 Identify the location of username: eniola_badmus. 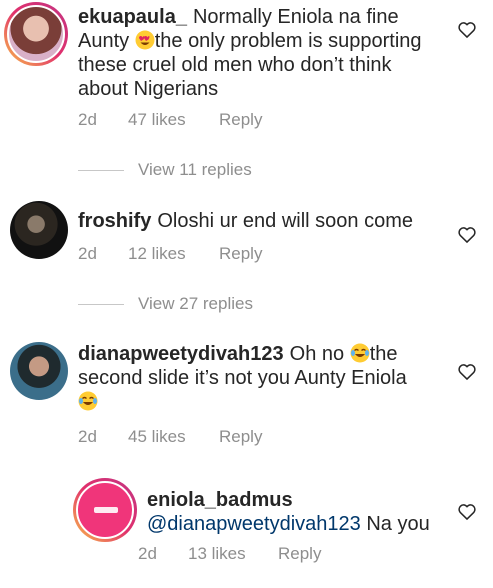
(220, 500).